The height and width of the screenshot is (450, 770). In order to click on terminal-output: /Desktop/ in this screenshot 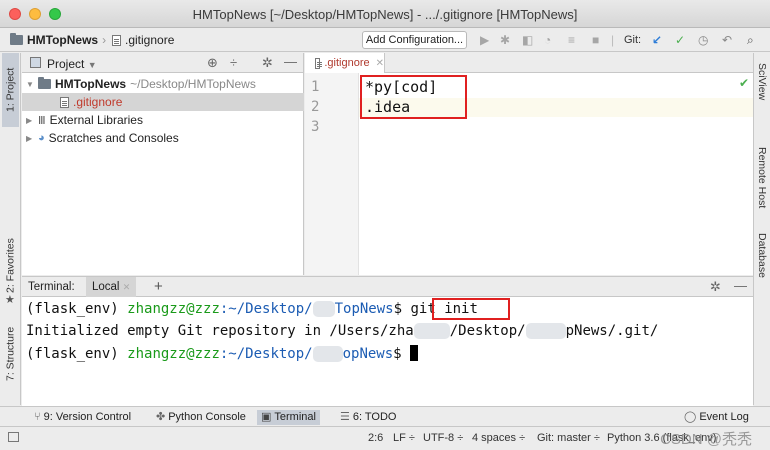, I will do `click(487, 331)`.